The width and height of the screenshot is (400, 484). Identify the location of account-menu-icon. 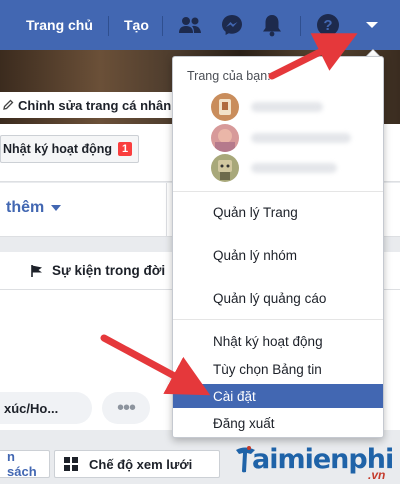
(372, 25).